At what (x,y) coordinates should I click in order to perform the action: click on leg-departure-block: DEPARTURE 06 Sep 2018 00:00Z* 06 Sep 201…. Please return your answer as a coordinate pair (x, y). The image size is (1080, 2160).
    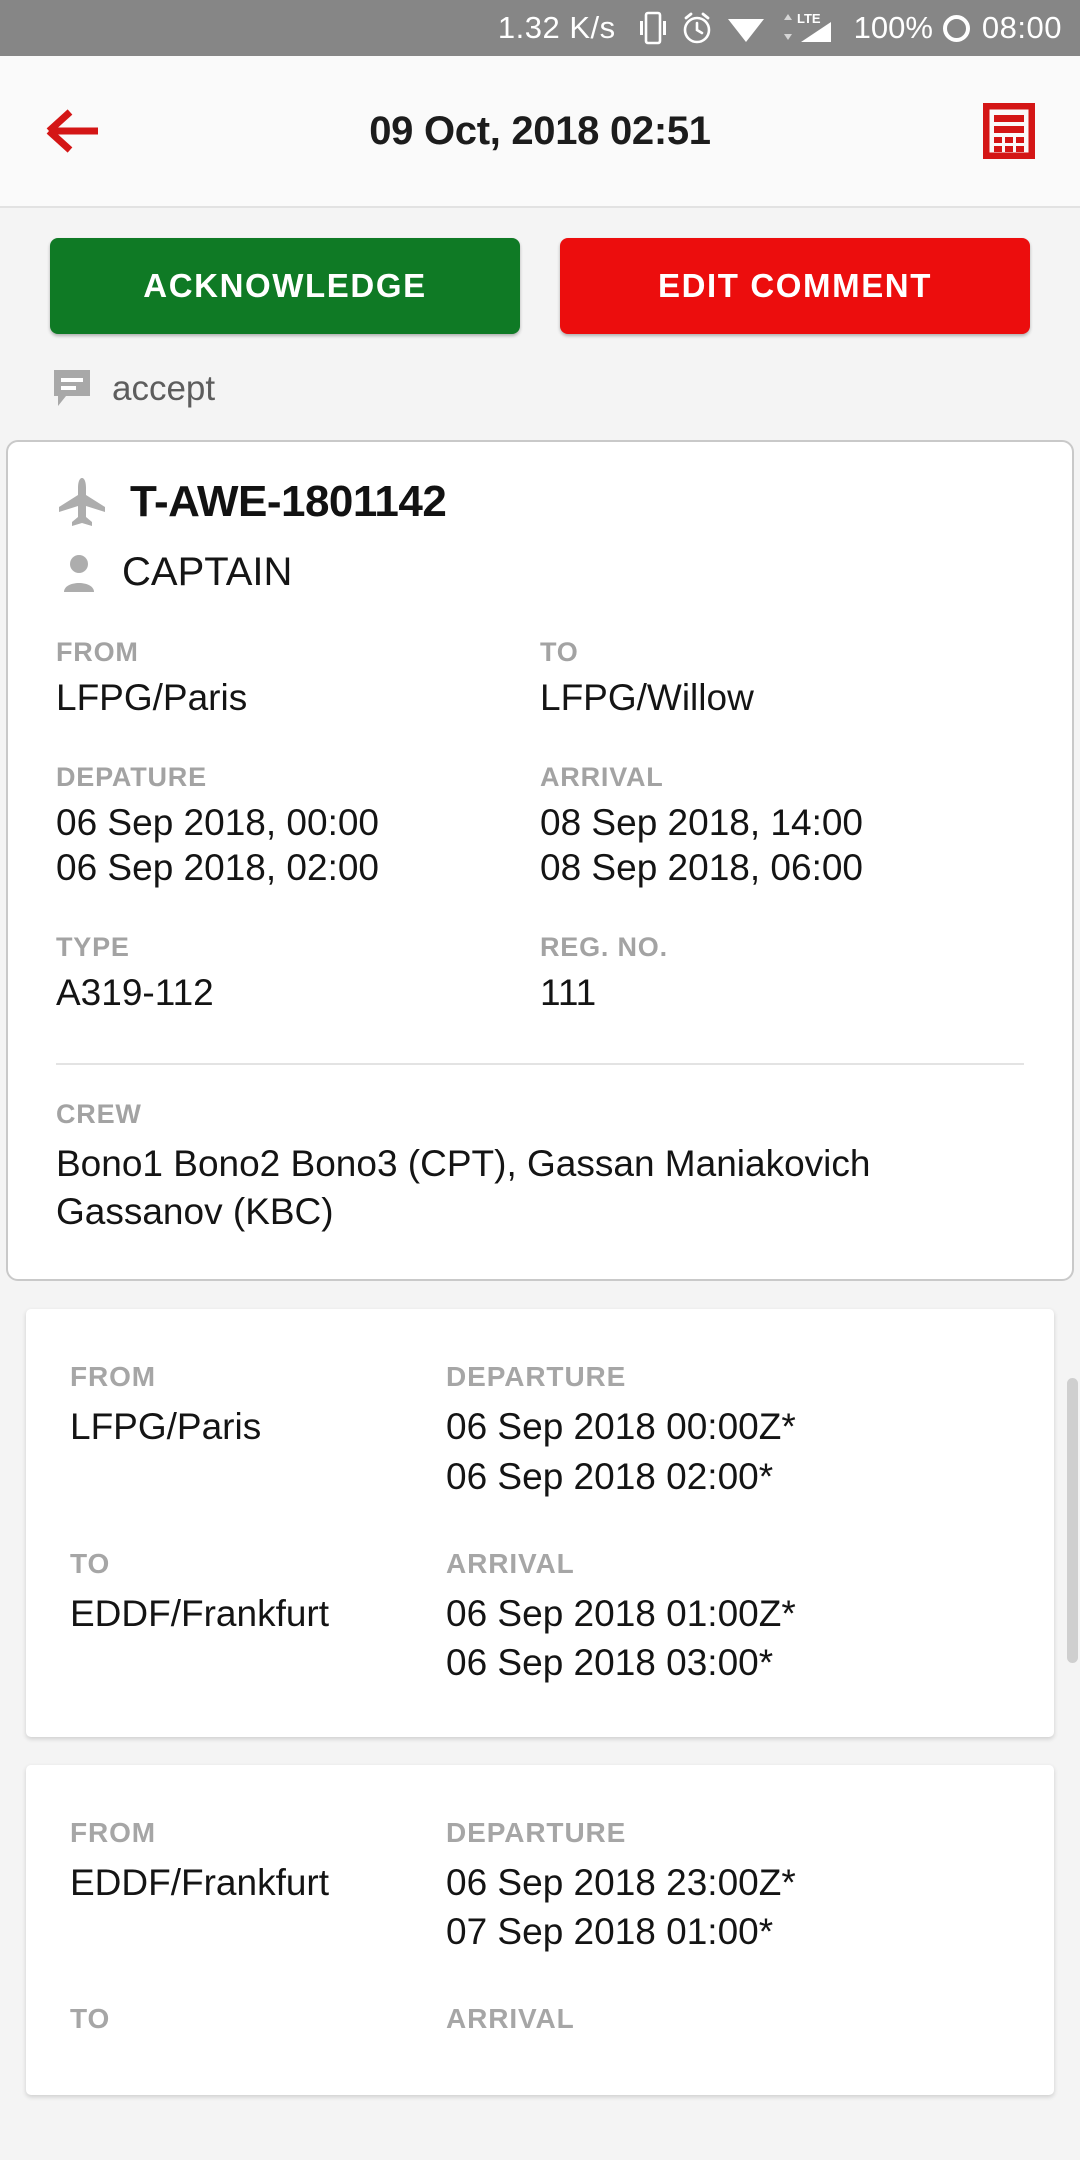
    Looking at the image, I should click on (728, 1430).